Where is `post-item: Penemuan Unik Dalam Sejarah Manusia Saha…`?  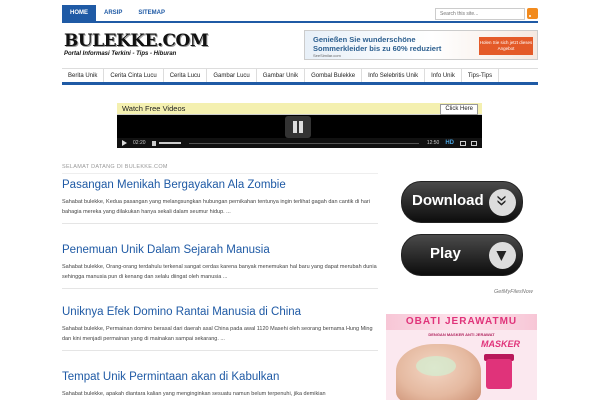 post-item: Penemuan Unik Dalam Sejarah Manusia Saha… is located at coordinates (220, 266).